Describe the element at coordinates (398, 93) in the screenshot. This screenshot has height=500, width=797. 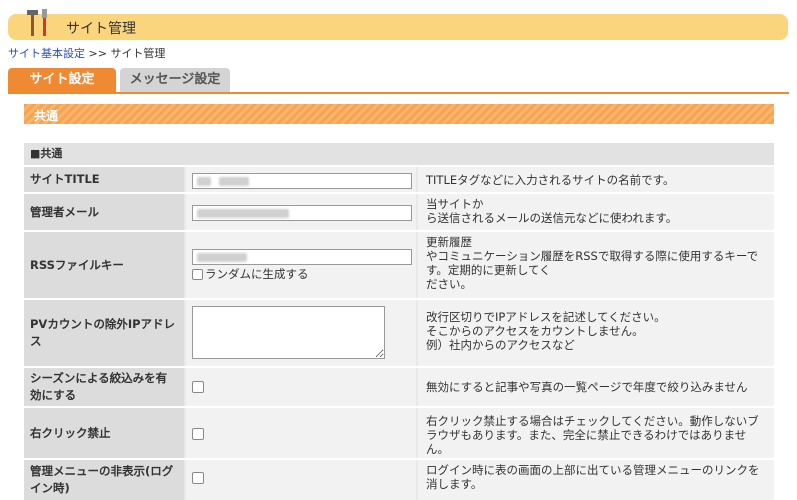
I see `tab-underline` at that location.